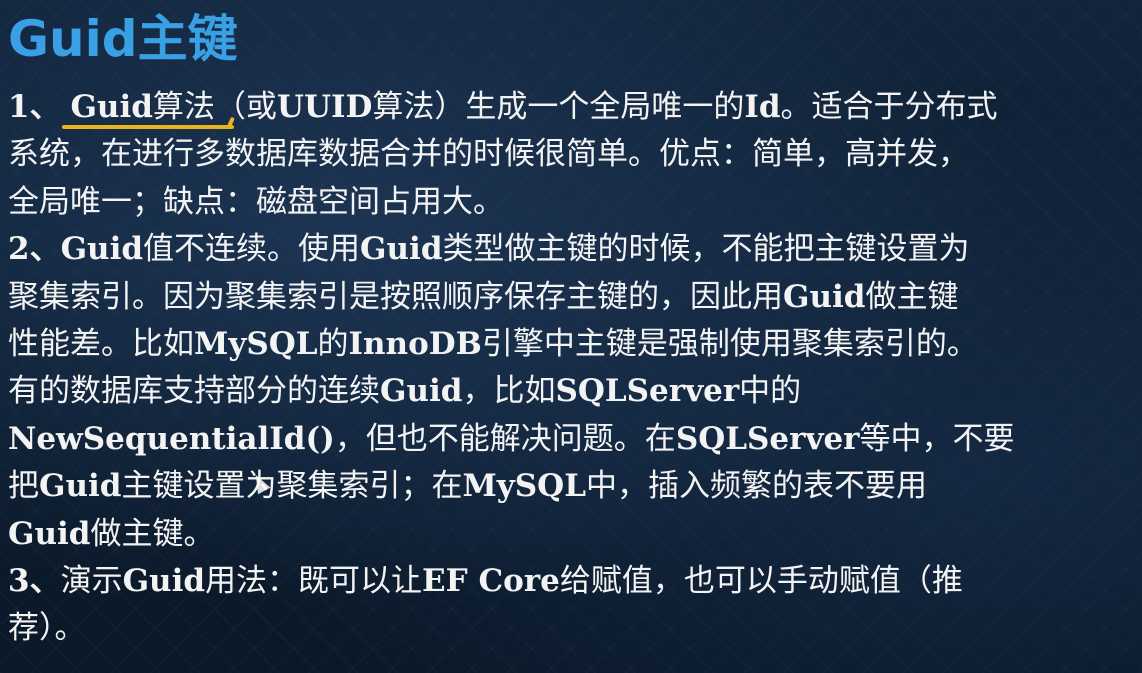 This screenshot has height=673, width=1142. I want to click on text-segment: 。适合于分布式, so click(889, 107).